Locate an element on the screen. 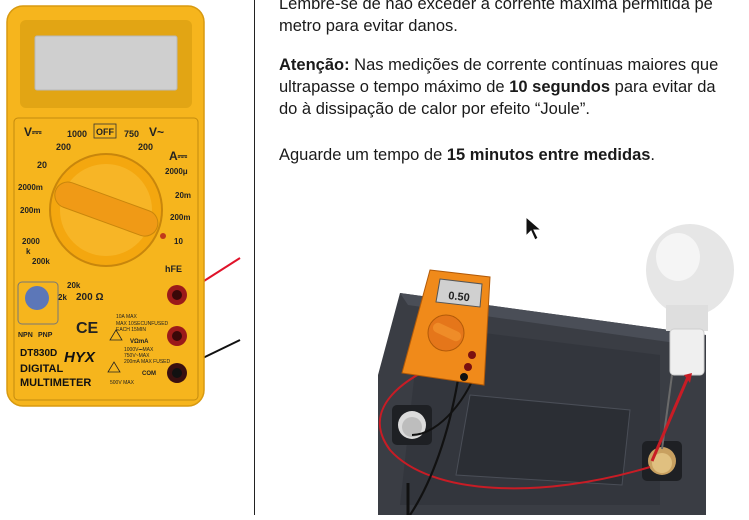 The width and height of the screenshot is (749, 520). attention-line-2-post: para evitar da is located at coordinates (663, 87).